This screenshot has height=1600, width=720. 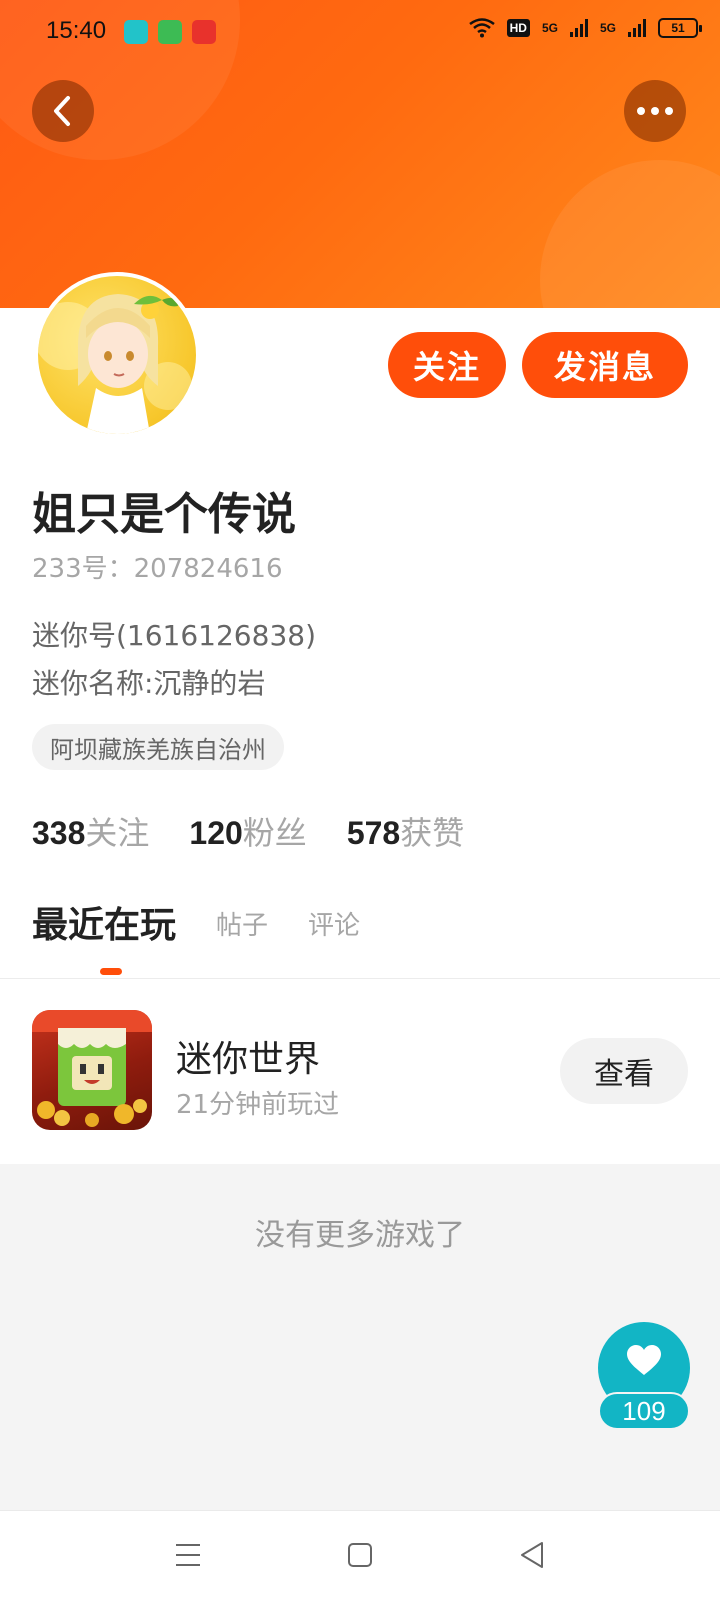 I want to click on like-count-badge: 109, so click(x=644, y=1411).